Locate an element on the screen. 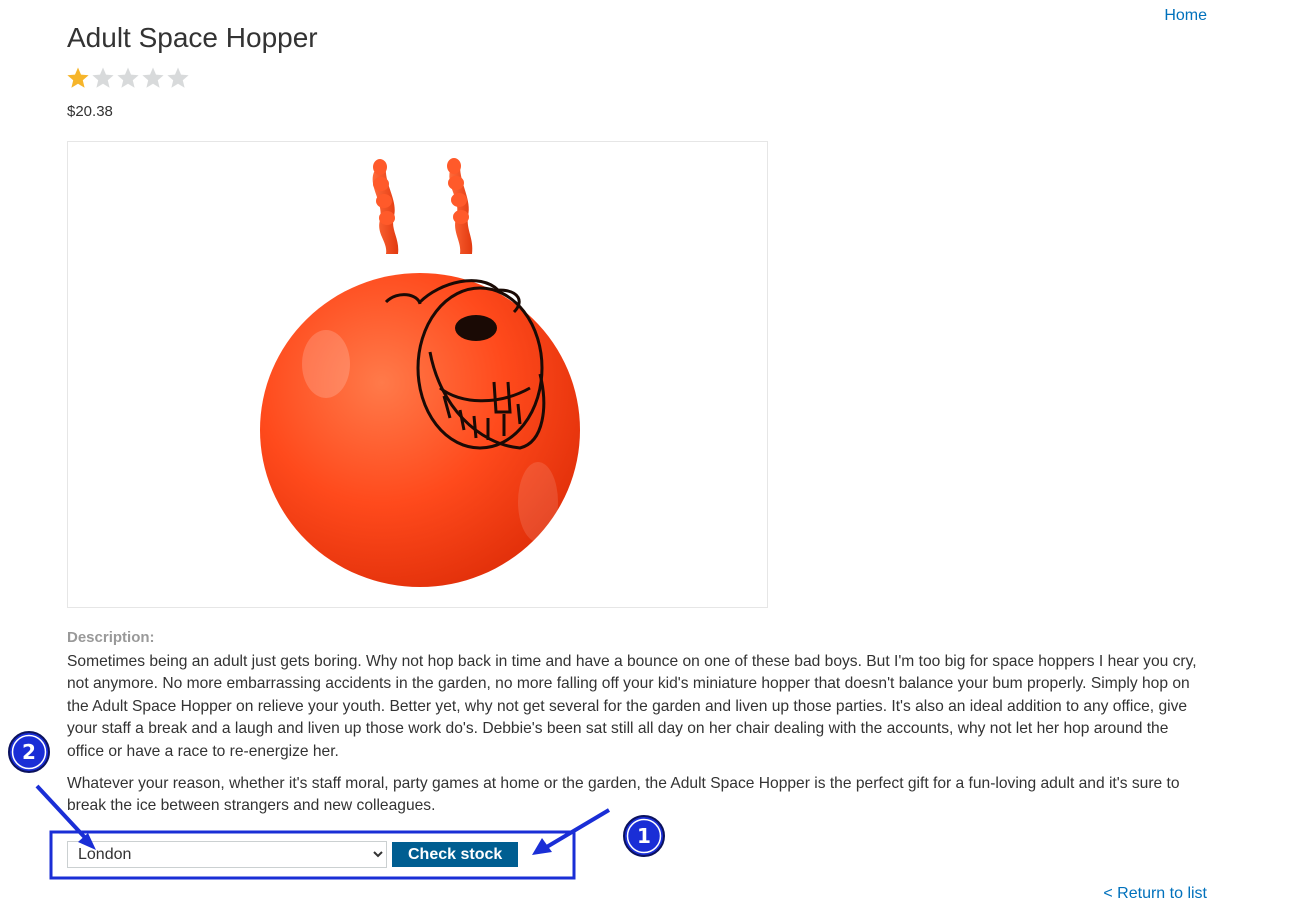 This screenshot has width=1314, height=903. home-link: Home is located at coordinates (1185, 16).